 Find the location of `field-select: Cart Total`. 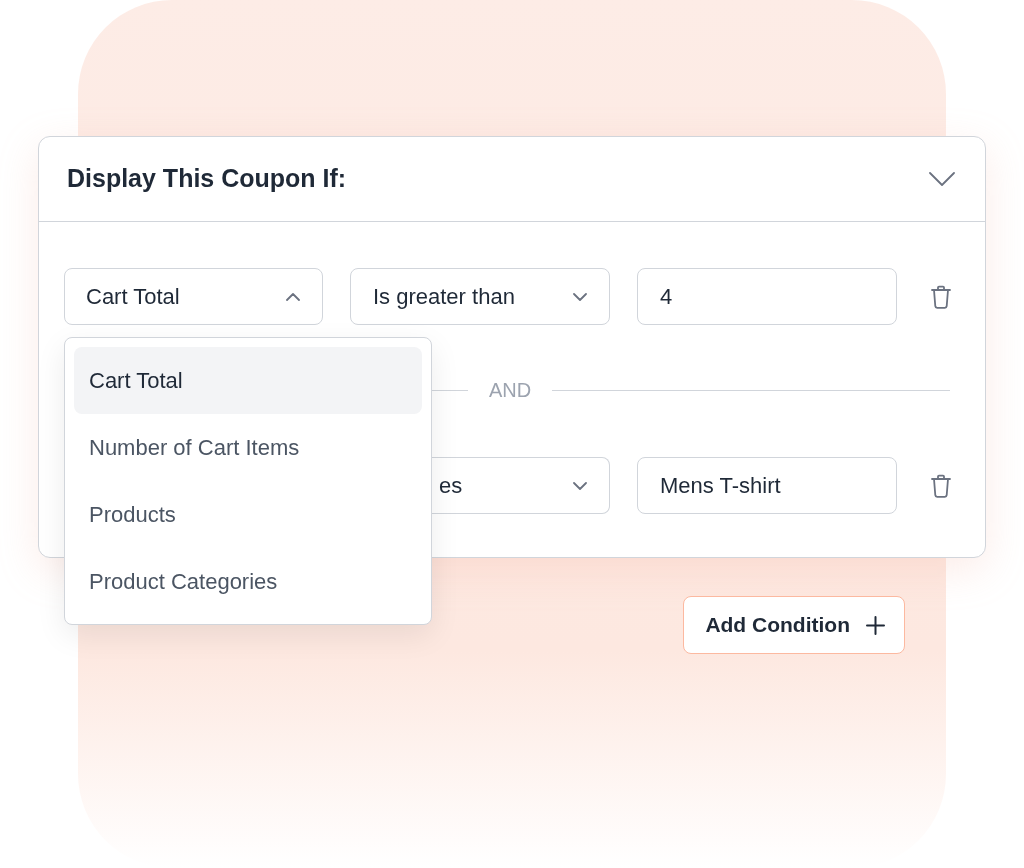

field-select: Cart Total is located at coordinates (193, 296).